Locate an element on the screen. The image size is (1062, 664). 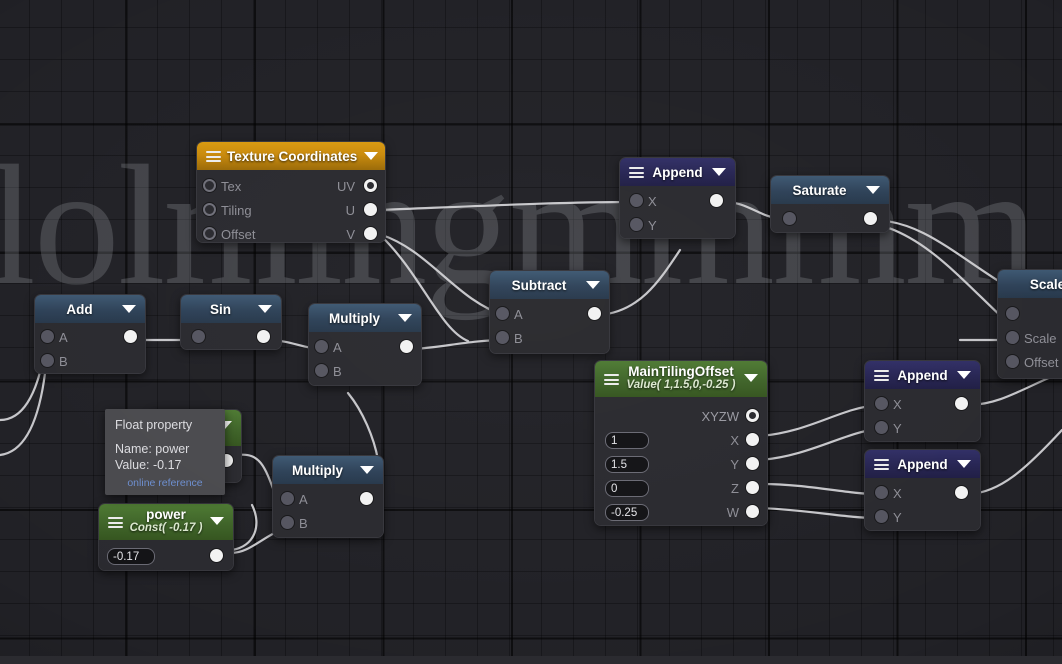
value-field-power is located at coordinates (131, 556).